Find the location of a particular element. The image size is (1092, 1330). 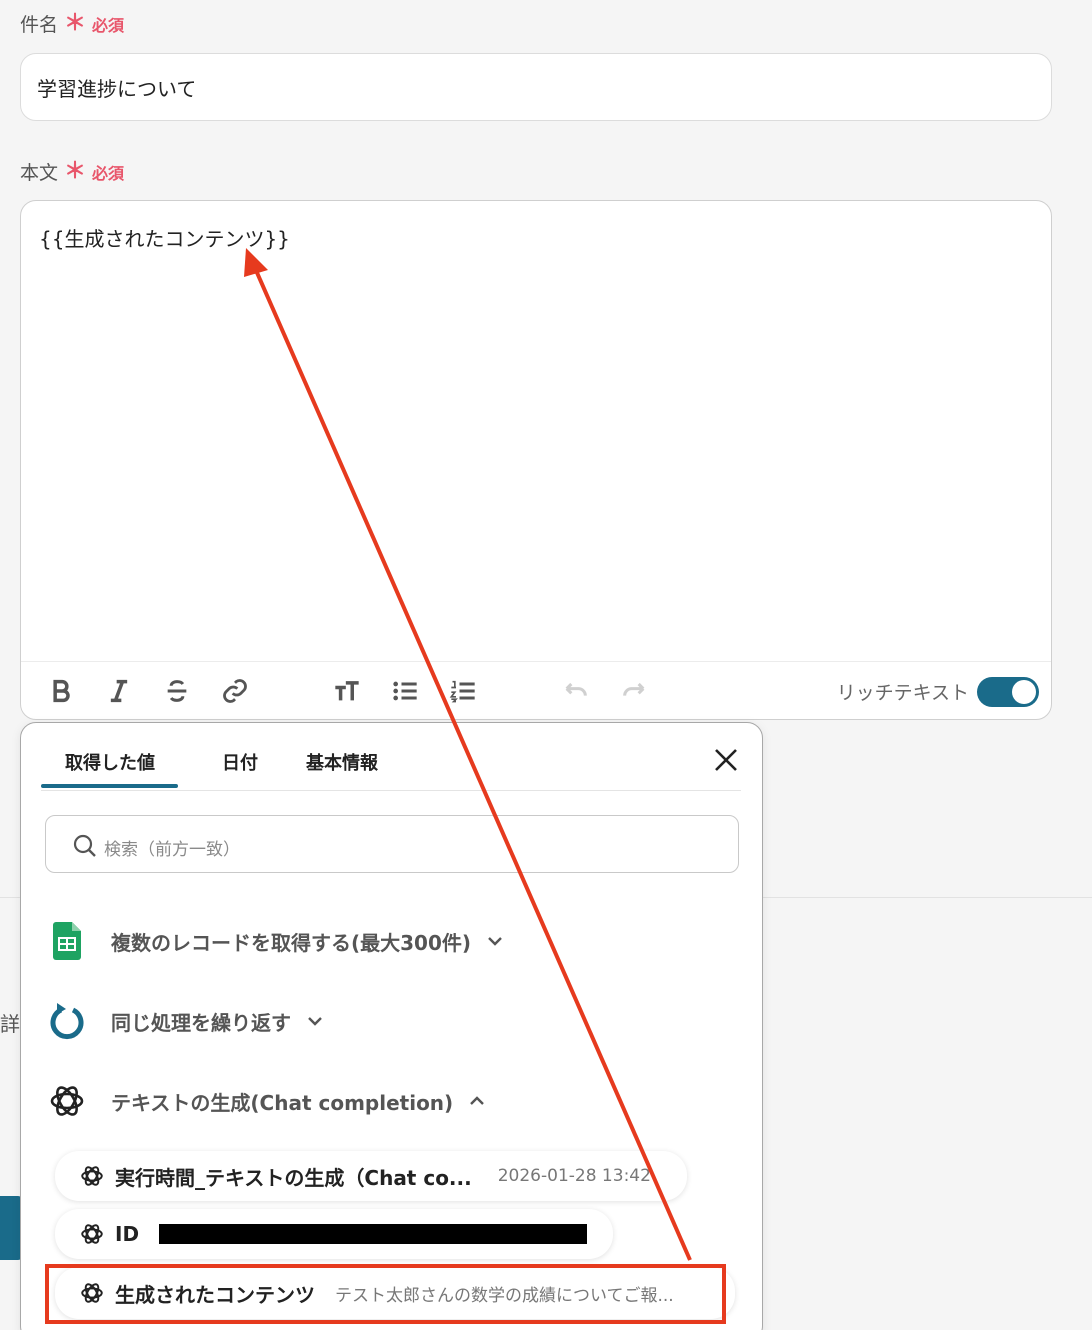

rich-text-label: リッチテキスト is located at coordinates (902, 693).